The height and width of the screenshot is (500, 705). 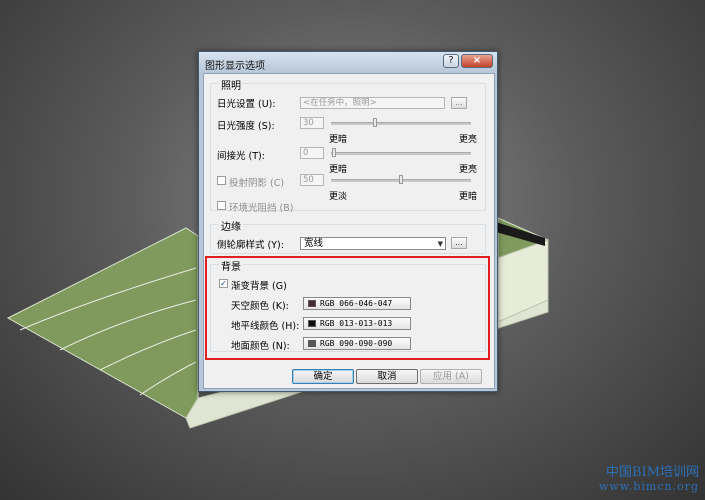 I want to click on indirect-light-slider, so click(x=334, y=152).